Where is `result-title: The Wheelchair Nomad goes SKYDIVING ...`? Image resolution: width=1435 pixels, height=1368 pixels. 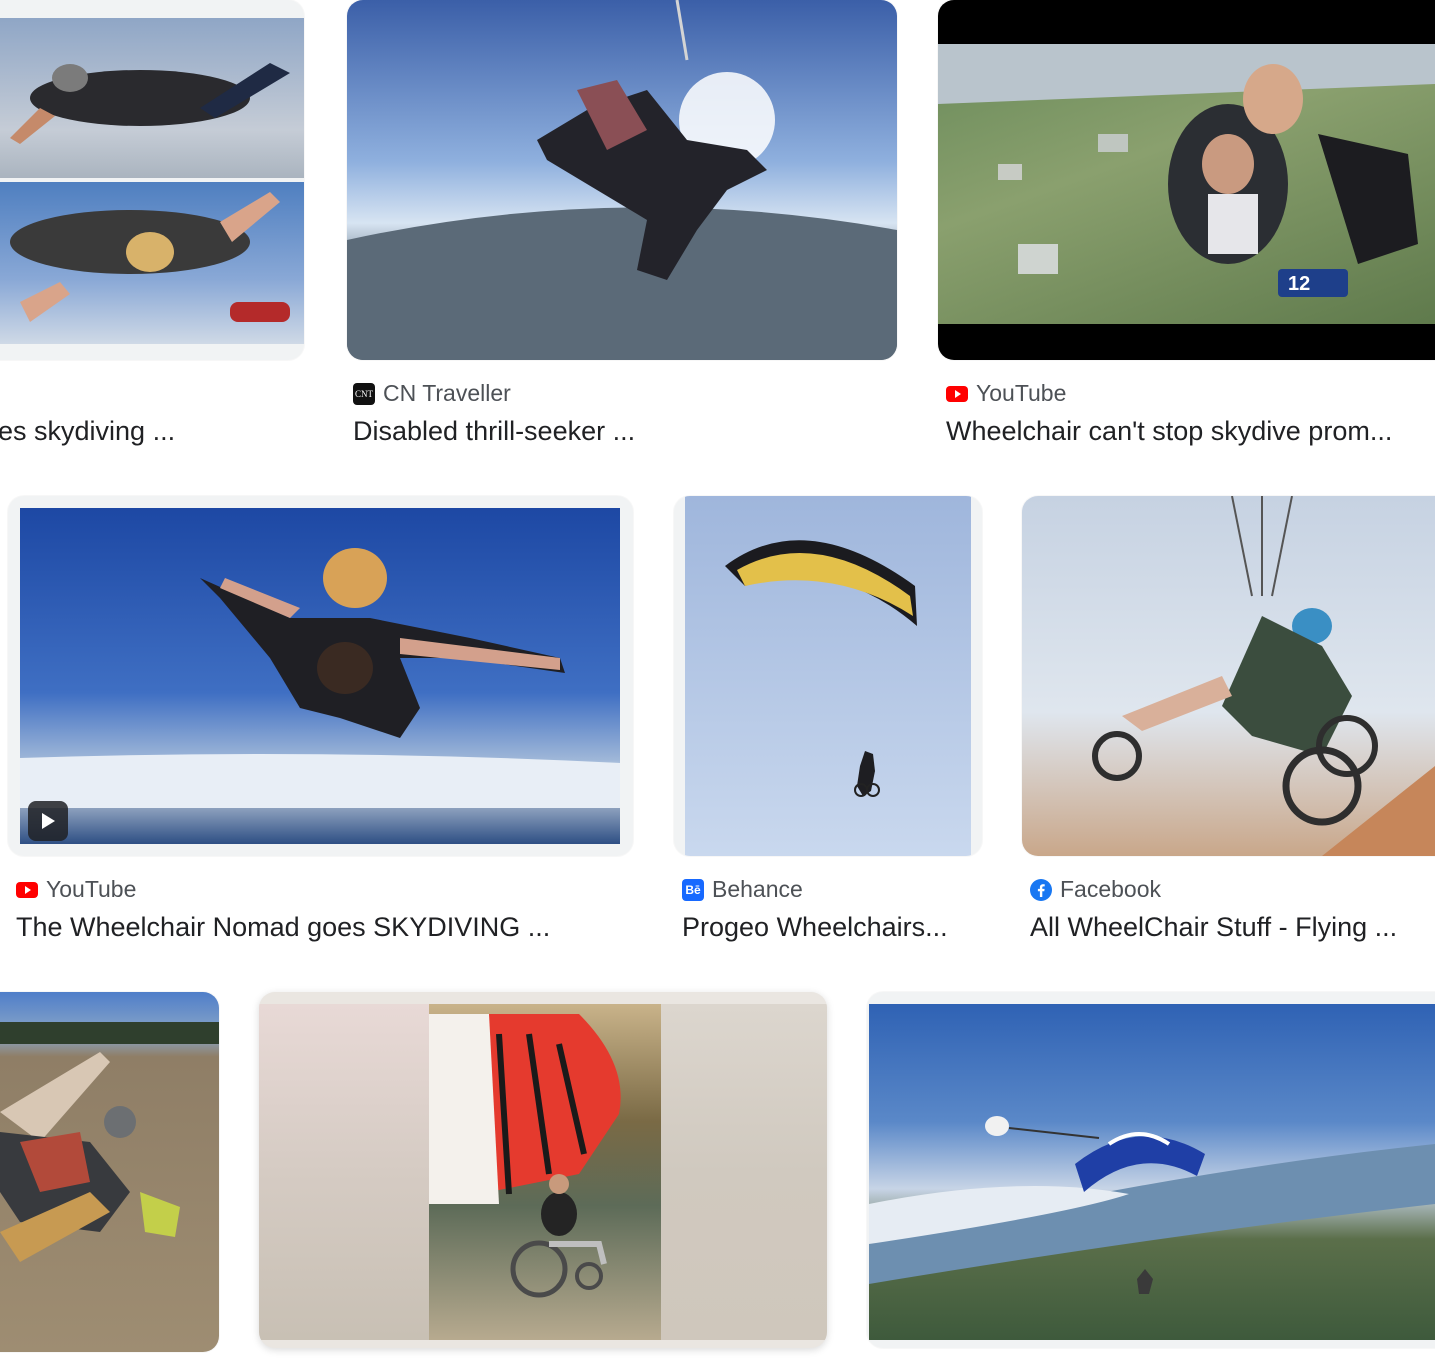 result-title: The Wheelchair Nomad goes SKYDIVING ... is located at coordinates (323, 927).